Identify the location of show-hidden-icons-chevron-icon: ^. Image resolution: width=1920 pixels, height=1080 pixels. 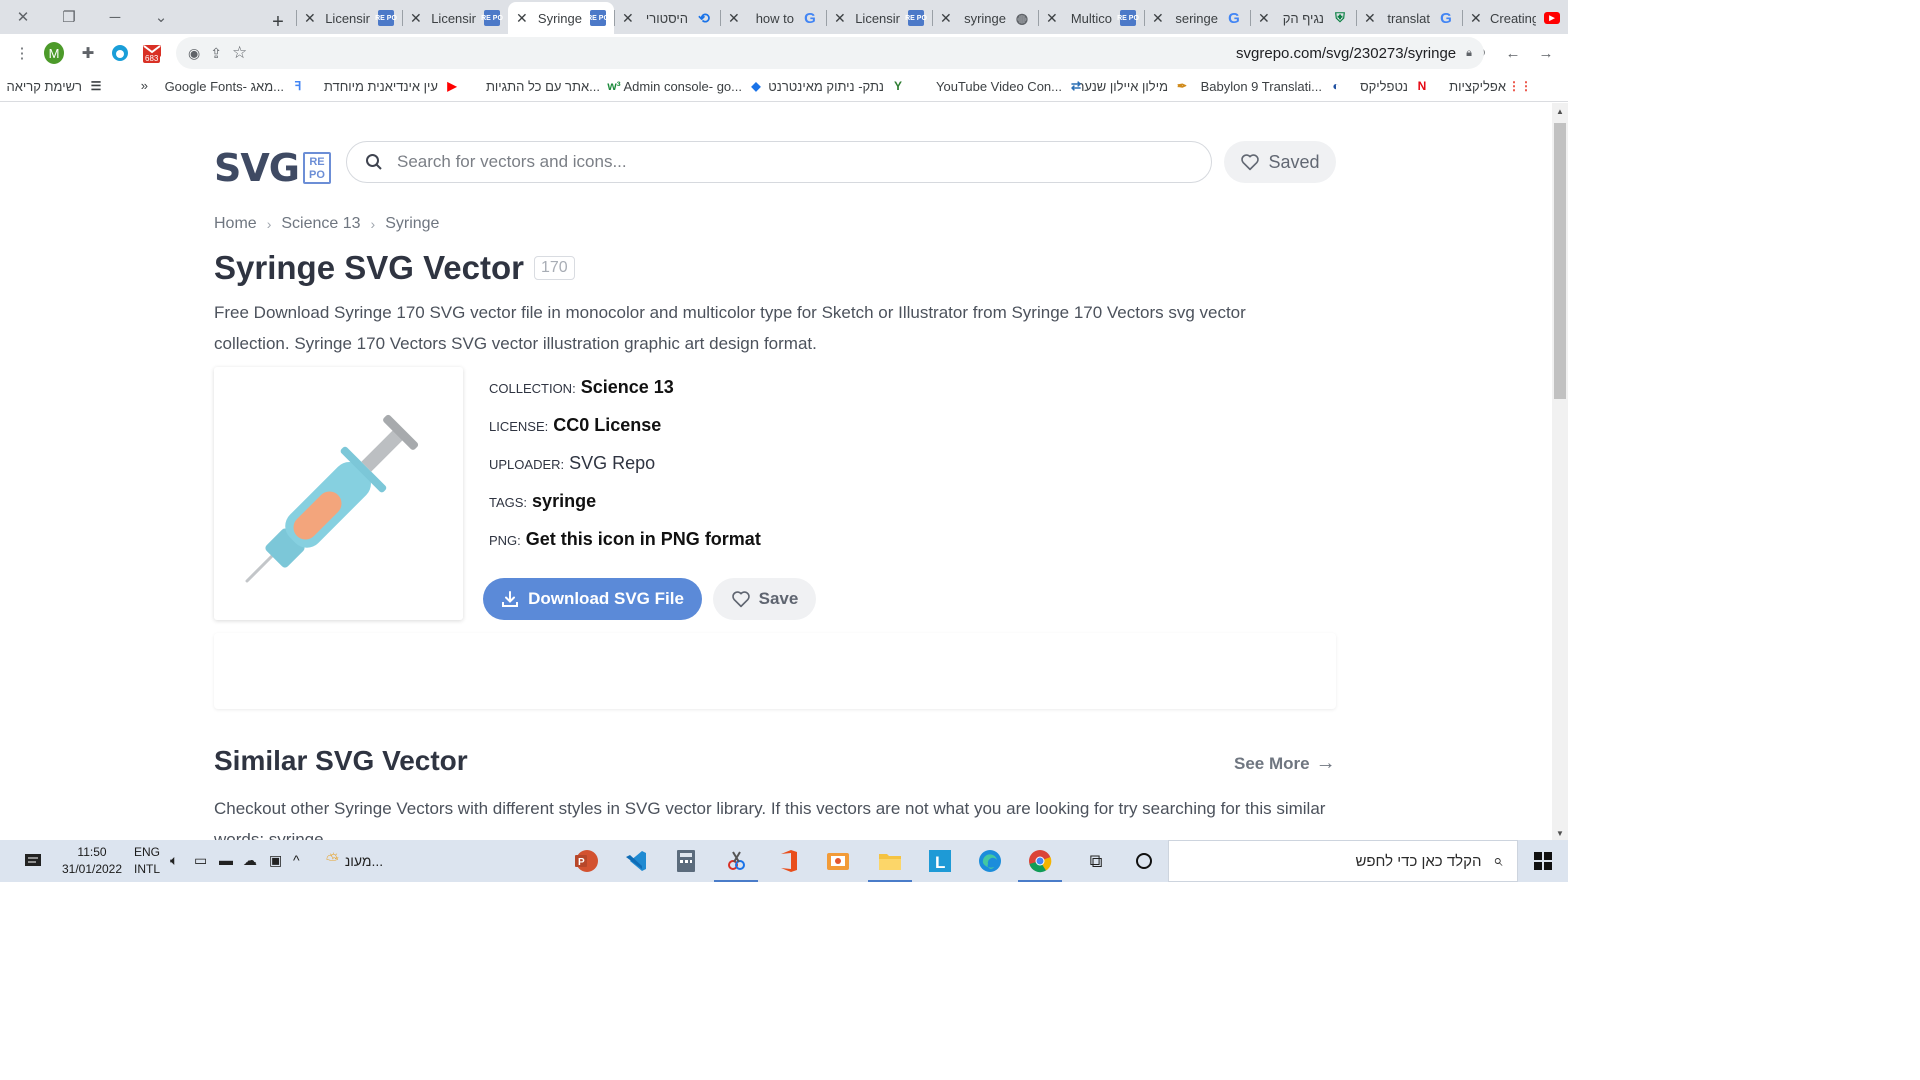
(296, 860).